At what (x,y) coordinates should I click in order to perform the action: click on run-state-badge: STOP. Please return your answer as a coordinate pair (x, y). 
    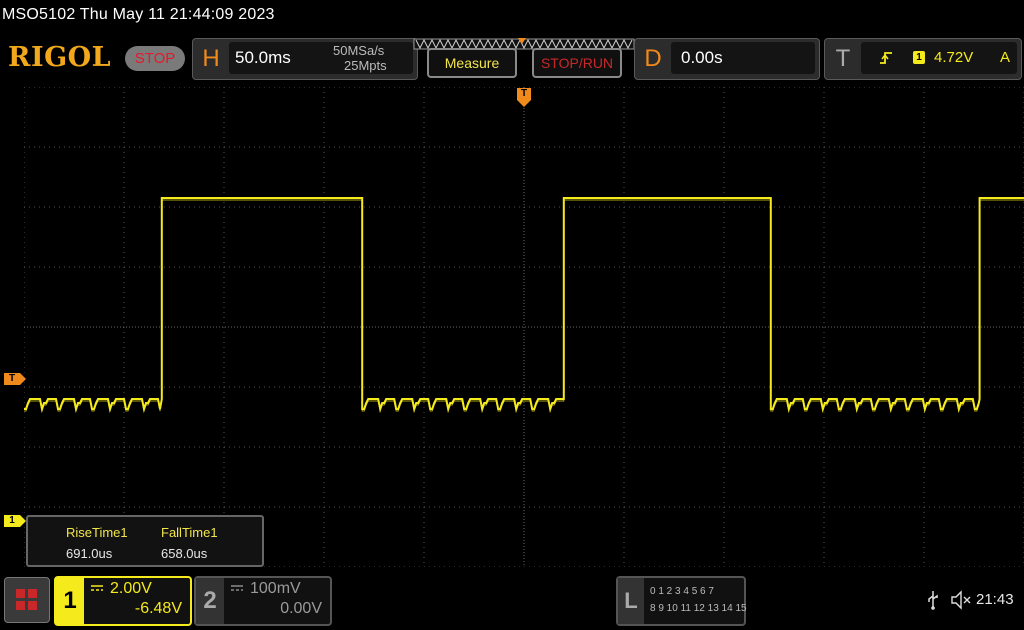
    Looking at the image, I should click on (155, 58).